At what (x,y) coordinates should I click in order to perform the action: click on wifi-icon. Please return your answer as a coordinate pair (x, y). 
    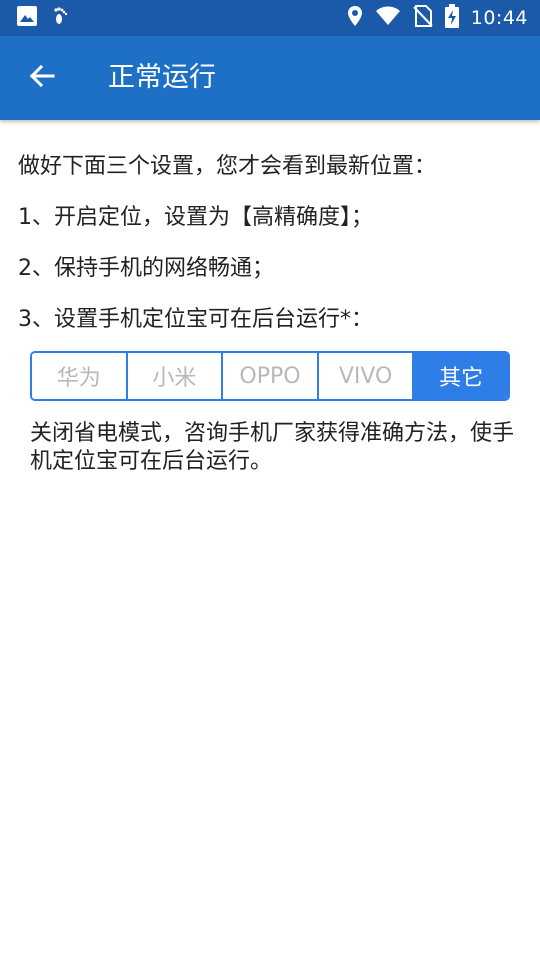
    Looking at the image, I should click on (388, 18).